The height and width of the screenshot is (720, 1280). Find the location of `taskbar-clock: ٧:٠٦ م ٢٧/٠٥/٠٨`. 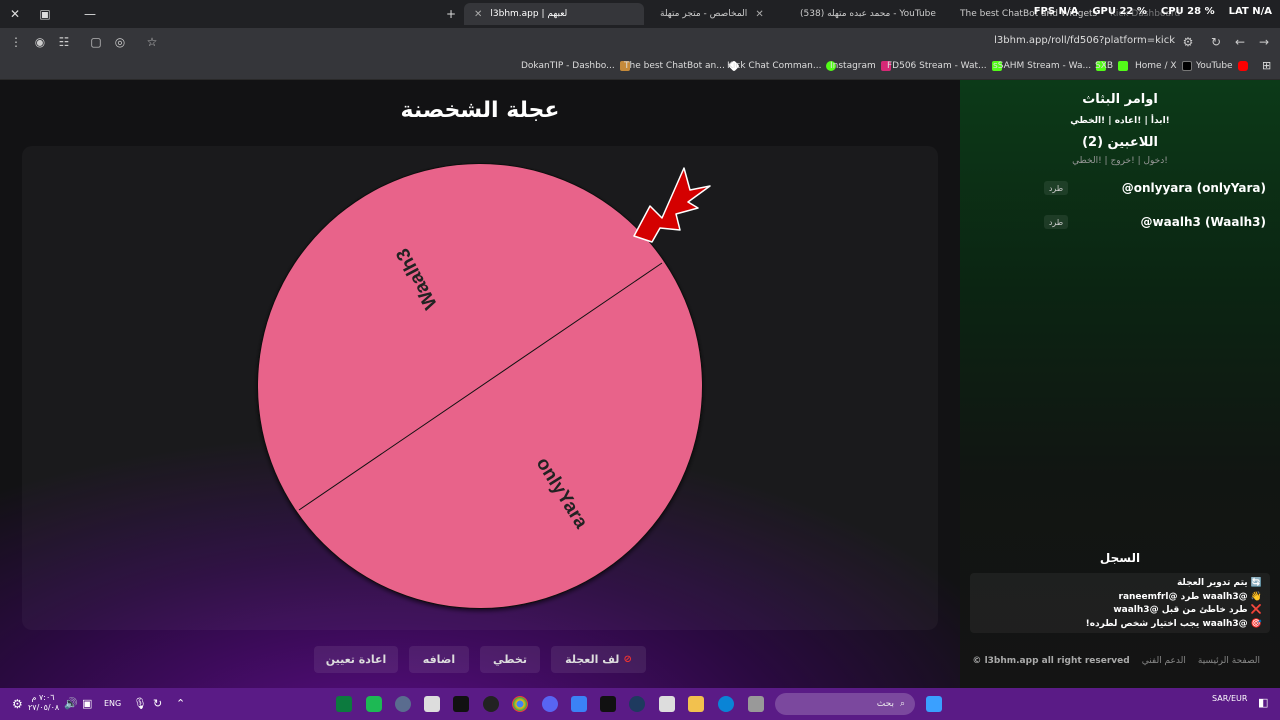

taskbar-clock: ٧:٠٦ م ٢٧/٠٥/٠٨ is located at coordinates (44, 703).